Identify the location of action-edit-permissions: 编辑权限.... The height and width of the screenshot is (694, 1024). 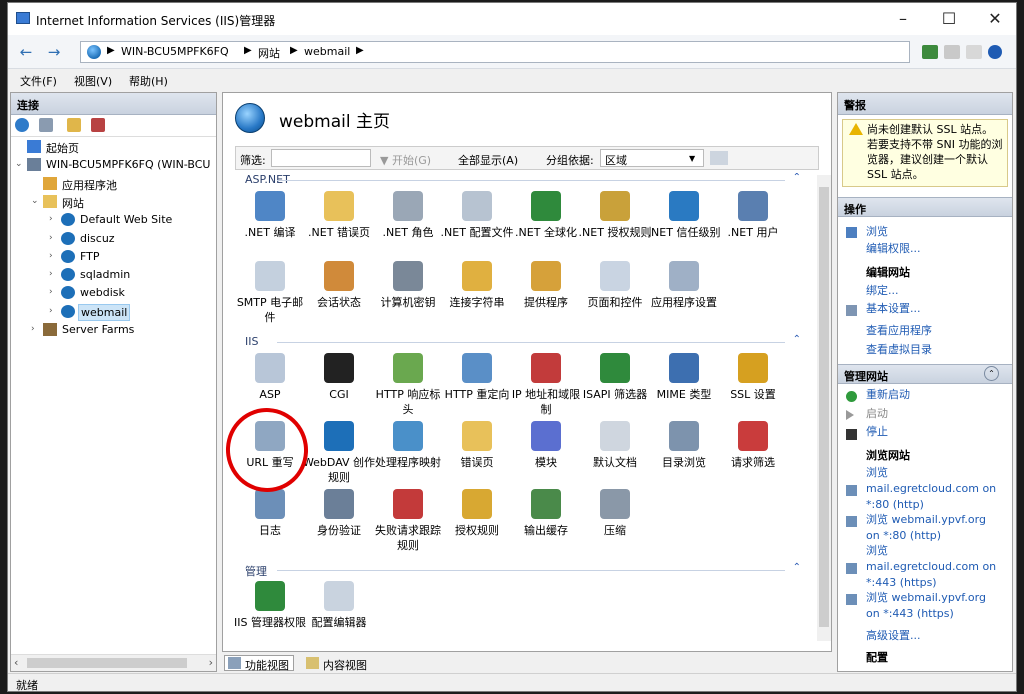
(893, 248).